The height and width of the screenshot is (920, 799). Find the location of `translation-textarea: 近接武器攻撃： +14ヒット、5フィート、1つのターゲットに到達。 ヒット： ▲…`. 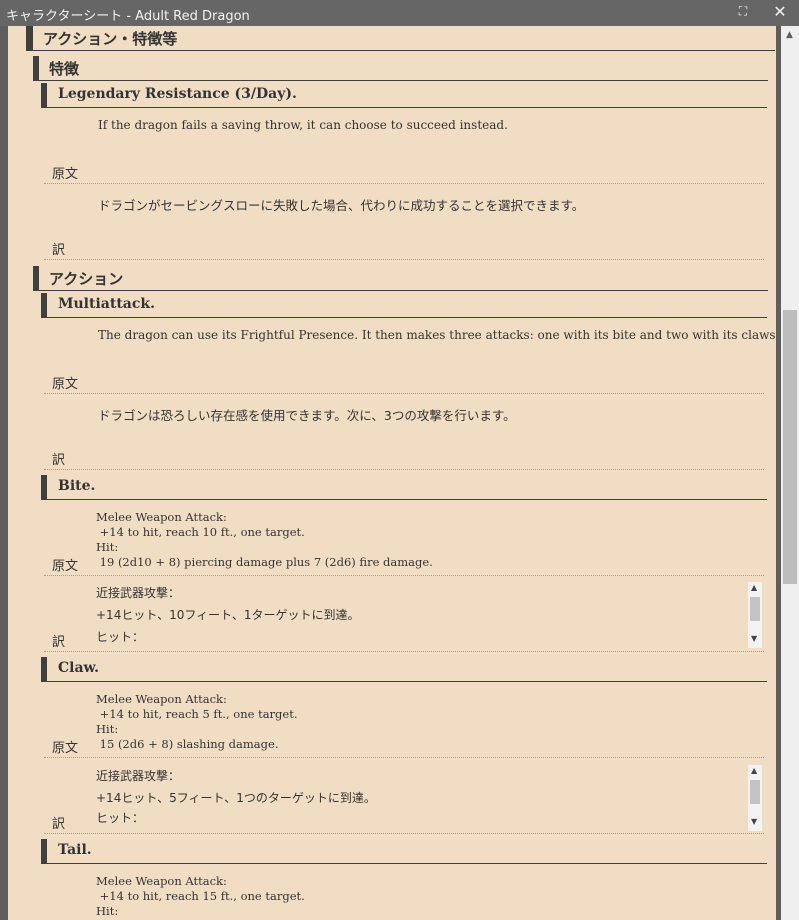

translation-textarea: 近接武器攻撃： +14ヒット、5フィート、1つのターゲットに到達。 ヒット： ▲… is located at coordinates (428, 798).